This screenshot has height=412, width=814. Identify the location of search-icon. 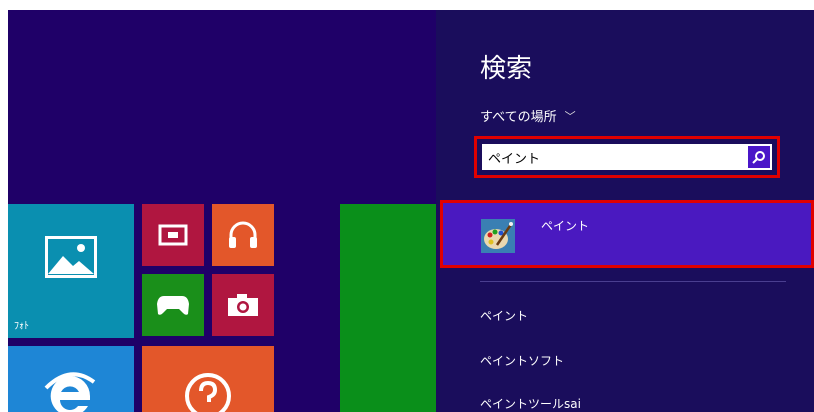
(758, 157).